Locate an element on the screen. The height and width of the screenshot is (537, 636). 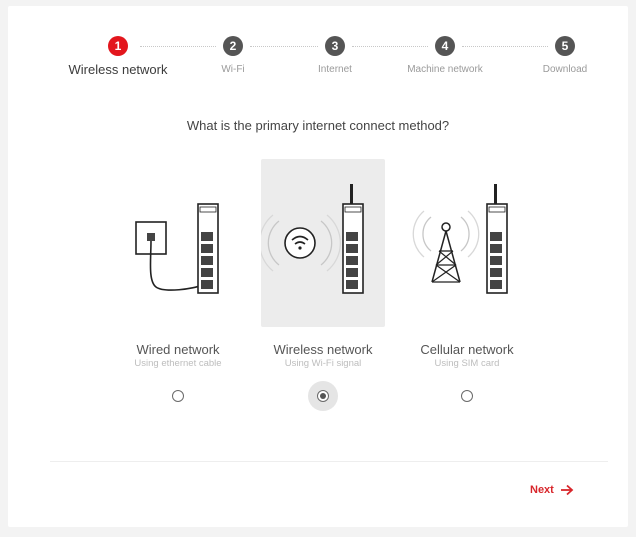
option-wireless-network: Wireless network Using Wi-Fi signal is located at coordinates (323, 285).